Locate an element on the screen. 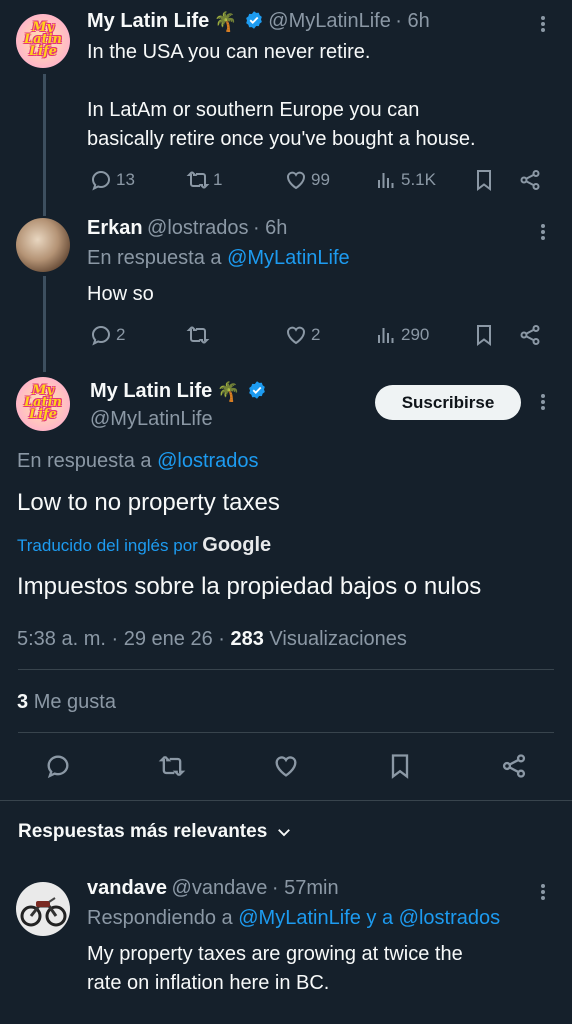 This screenshot has width=572, height=1024. likes-summary: 3 Me gusta is located at coordinates (66, 702).